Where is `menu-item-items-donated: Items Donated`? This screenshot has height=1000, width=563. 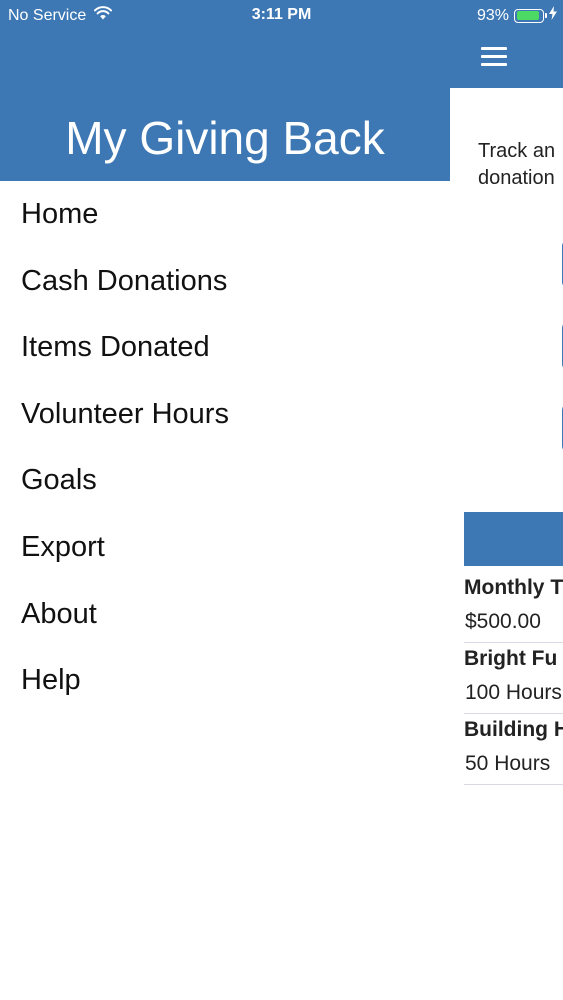 menu-item-items-donated: Items Donated is located at coordinates (225, 347).